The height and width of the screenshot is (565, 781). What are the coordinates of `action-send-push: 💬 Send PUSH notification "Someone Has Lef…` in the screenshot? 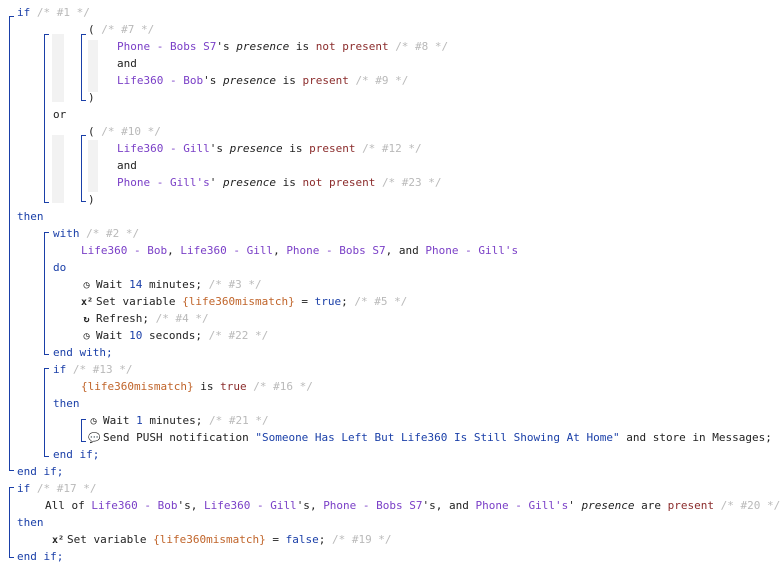 It's located at (430, 437).